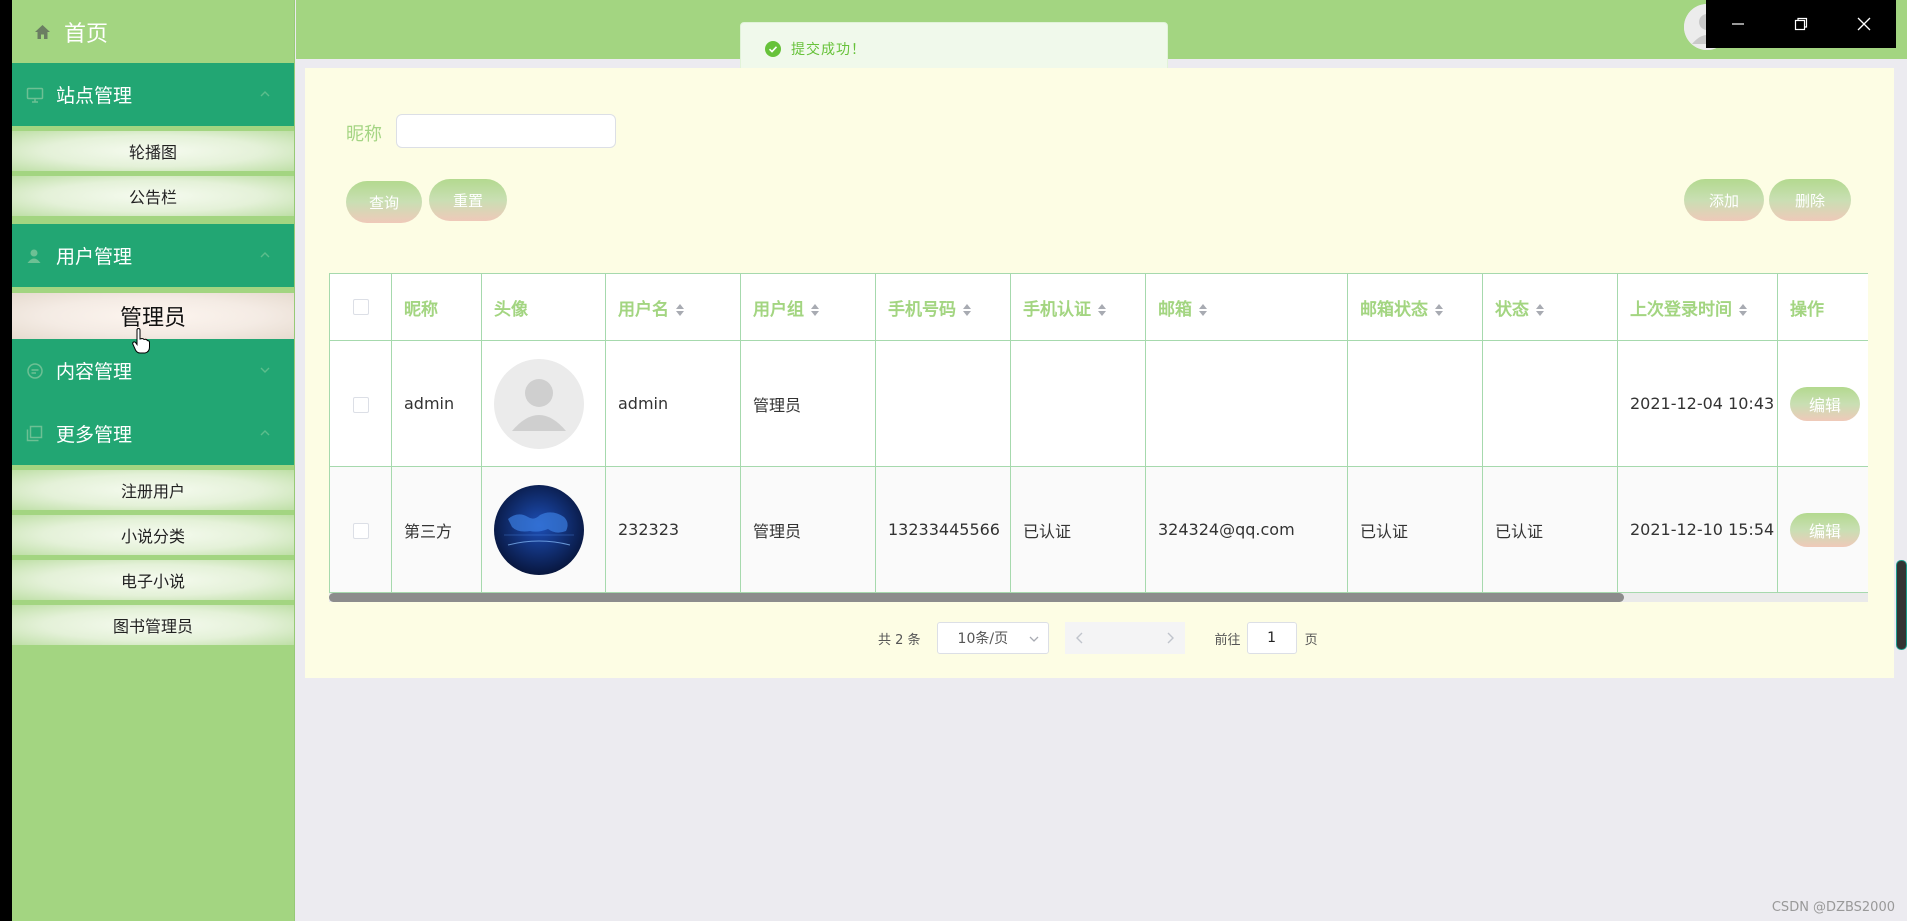 Image resolution: width=1907 pixels, height=921 pixels. What do you see at coordinates (673, 529) in the screenshot?
I see `cell-username: 232323` at bounding box center [673, 529].